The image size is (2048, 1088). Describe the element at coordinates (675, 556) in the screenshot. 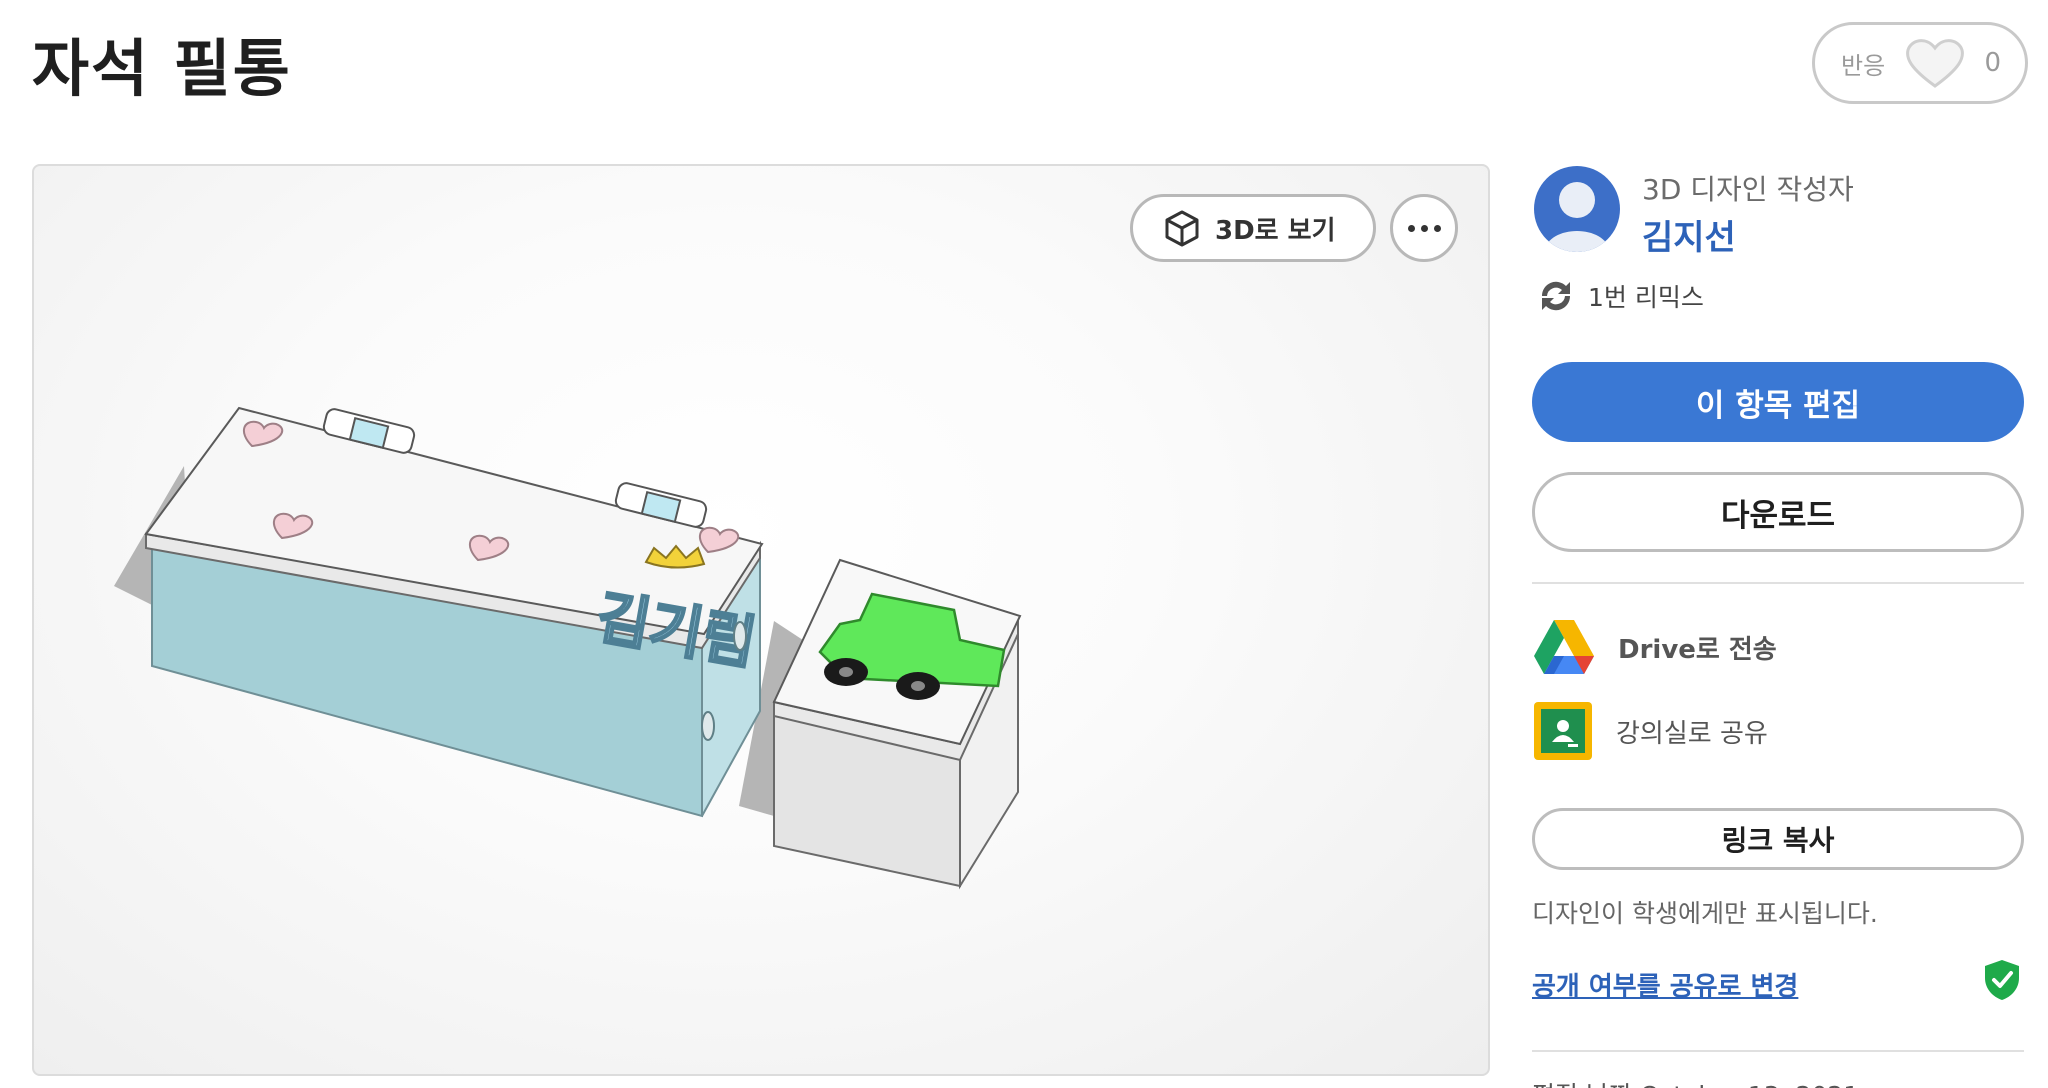

I see `crown-decoration` at that location.